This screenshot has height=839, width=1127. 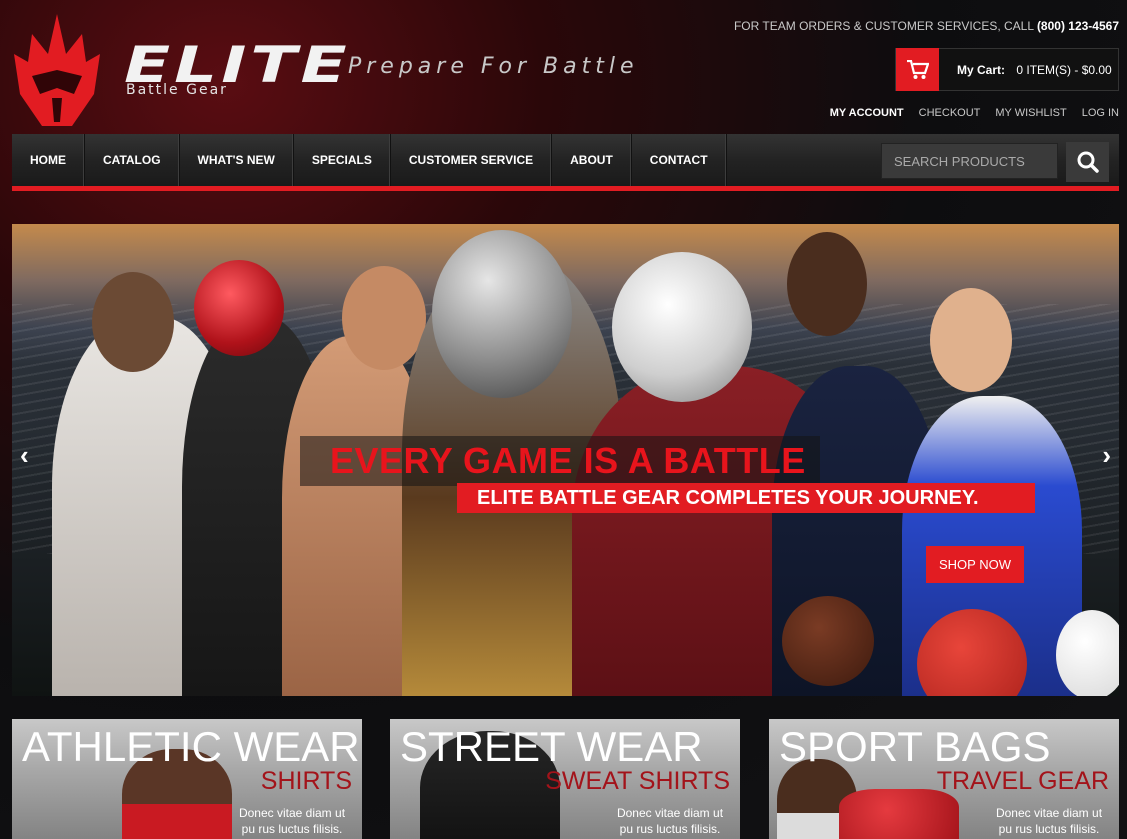 I want to click on nav-specials: SPECIALS, so click(x=342, y=160).